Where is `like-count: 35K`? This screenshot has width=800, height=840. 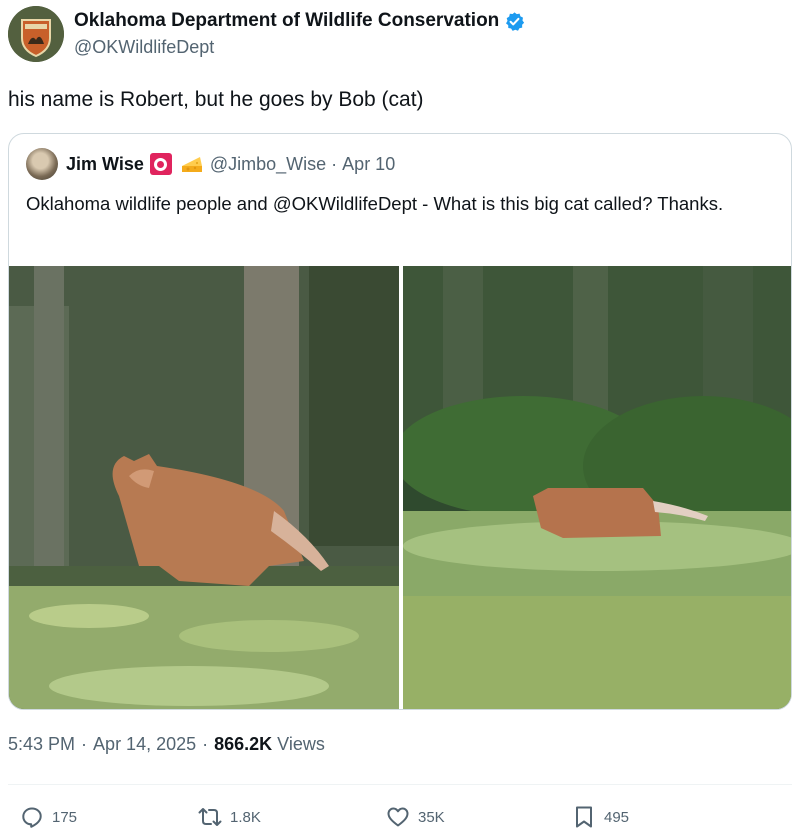
like-count: 35K is located at coordinates (431, 817).